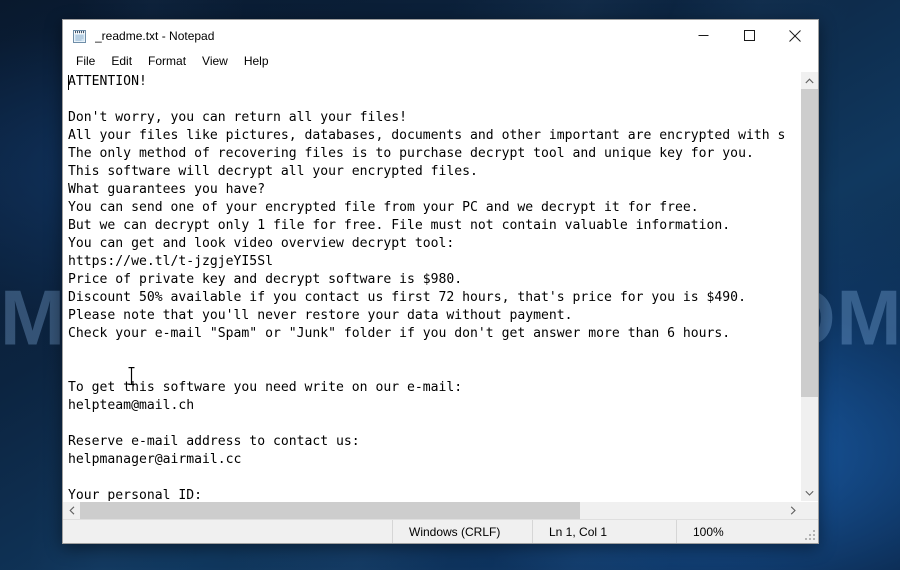  I want to click on vertical-scrollbar, so click(809, 286).